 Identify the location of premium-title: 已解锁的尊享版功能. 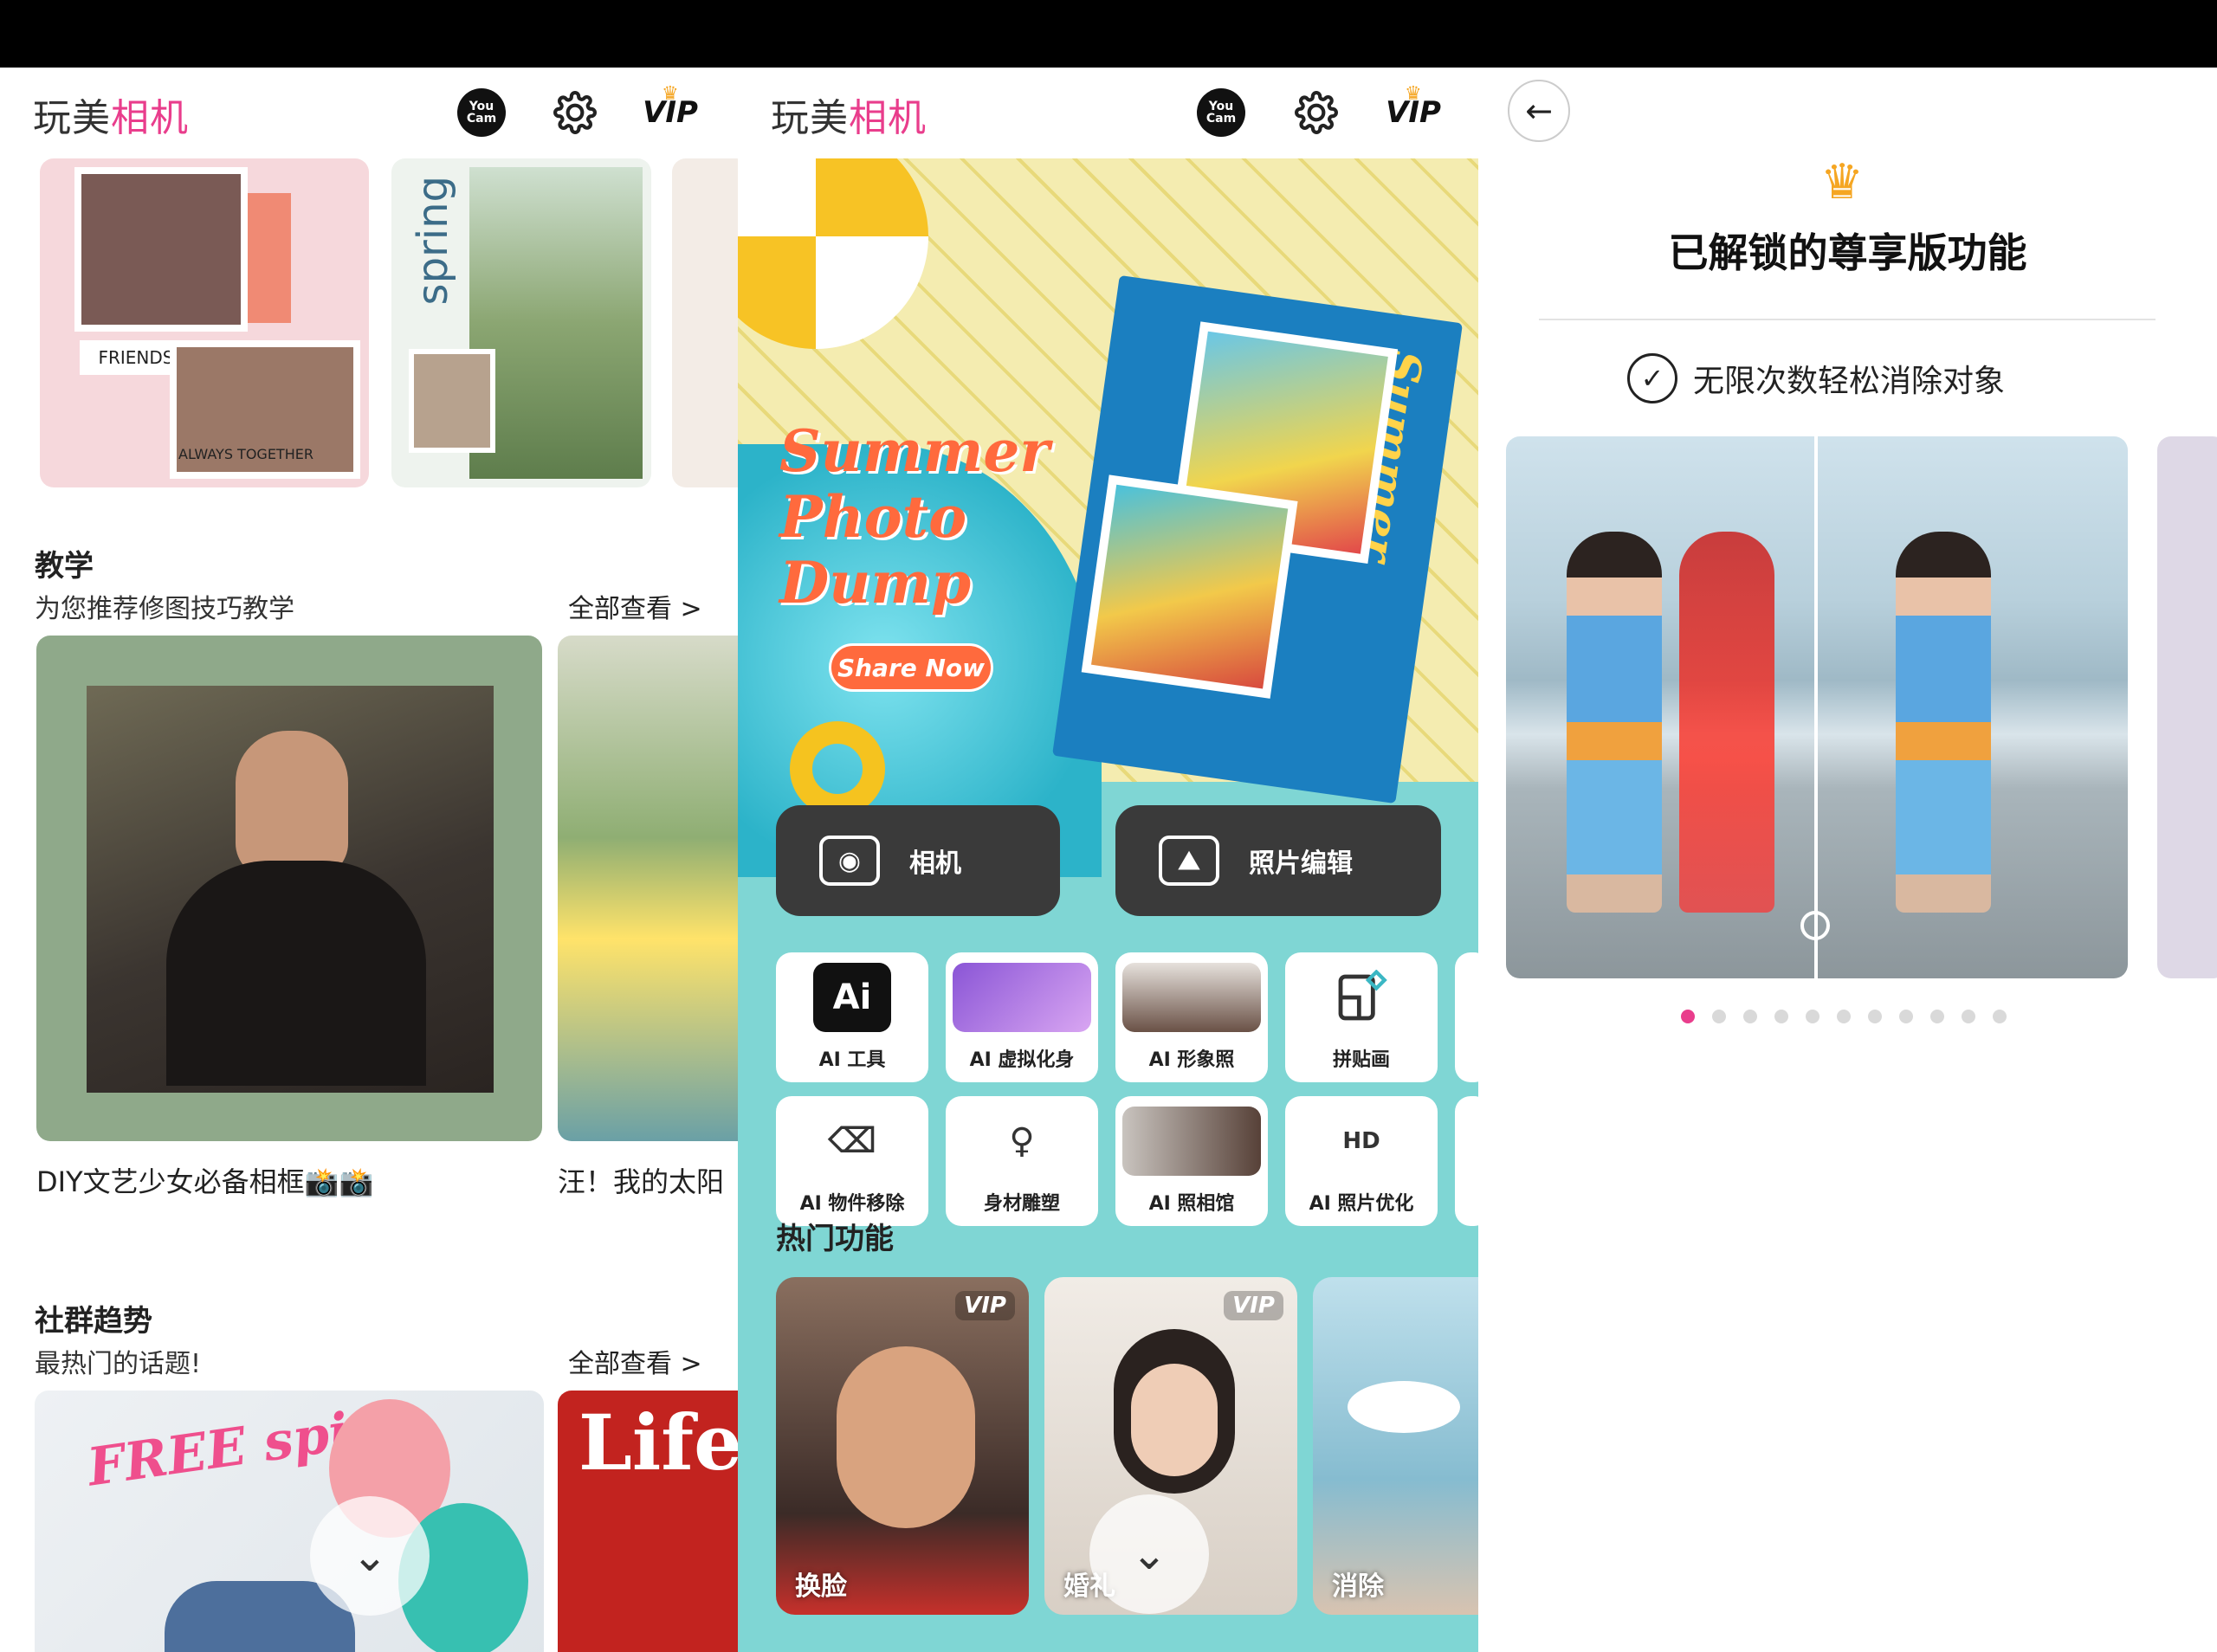
(1847, 252).